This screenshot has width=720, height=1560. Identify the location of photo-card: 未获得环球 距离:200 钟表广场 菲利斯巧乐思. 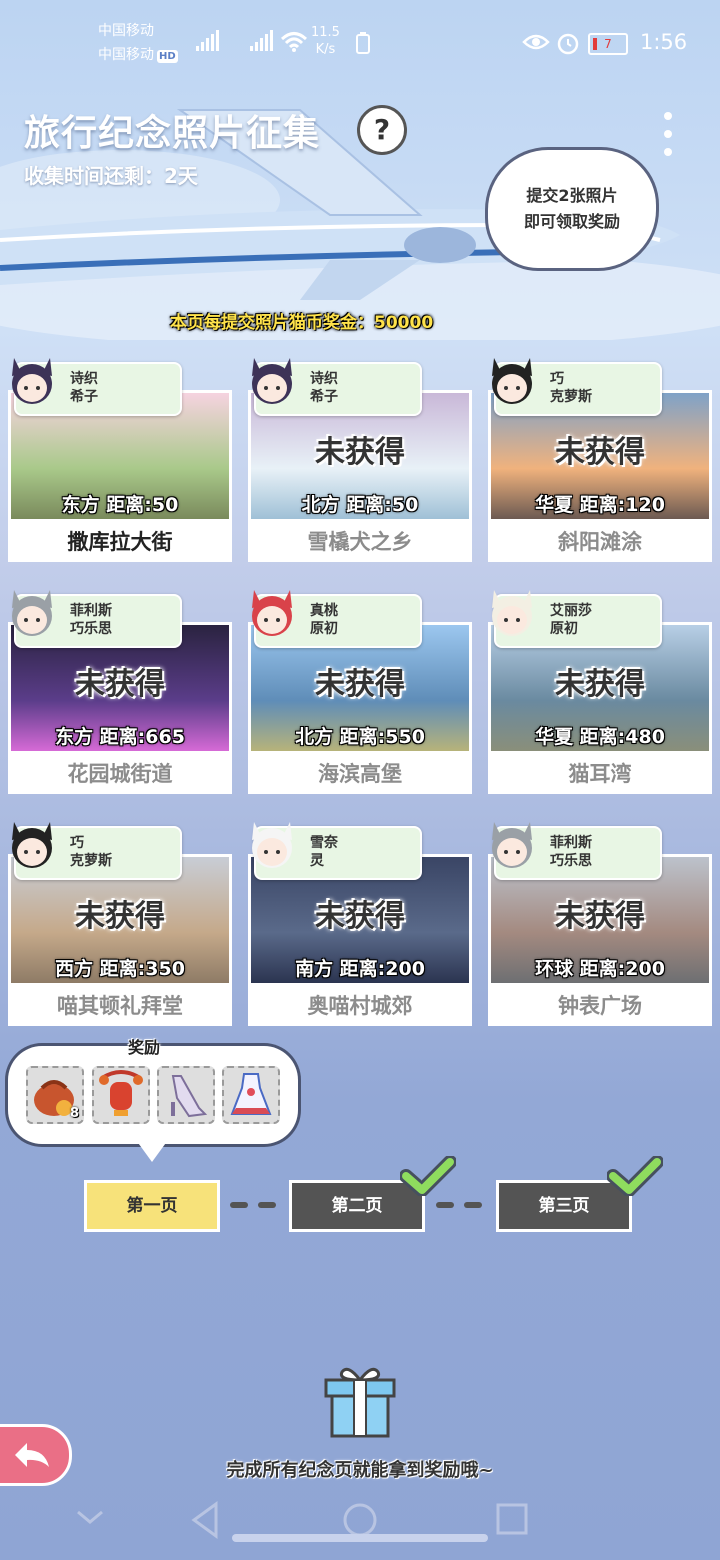
(602, 924).